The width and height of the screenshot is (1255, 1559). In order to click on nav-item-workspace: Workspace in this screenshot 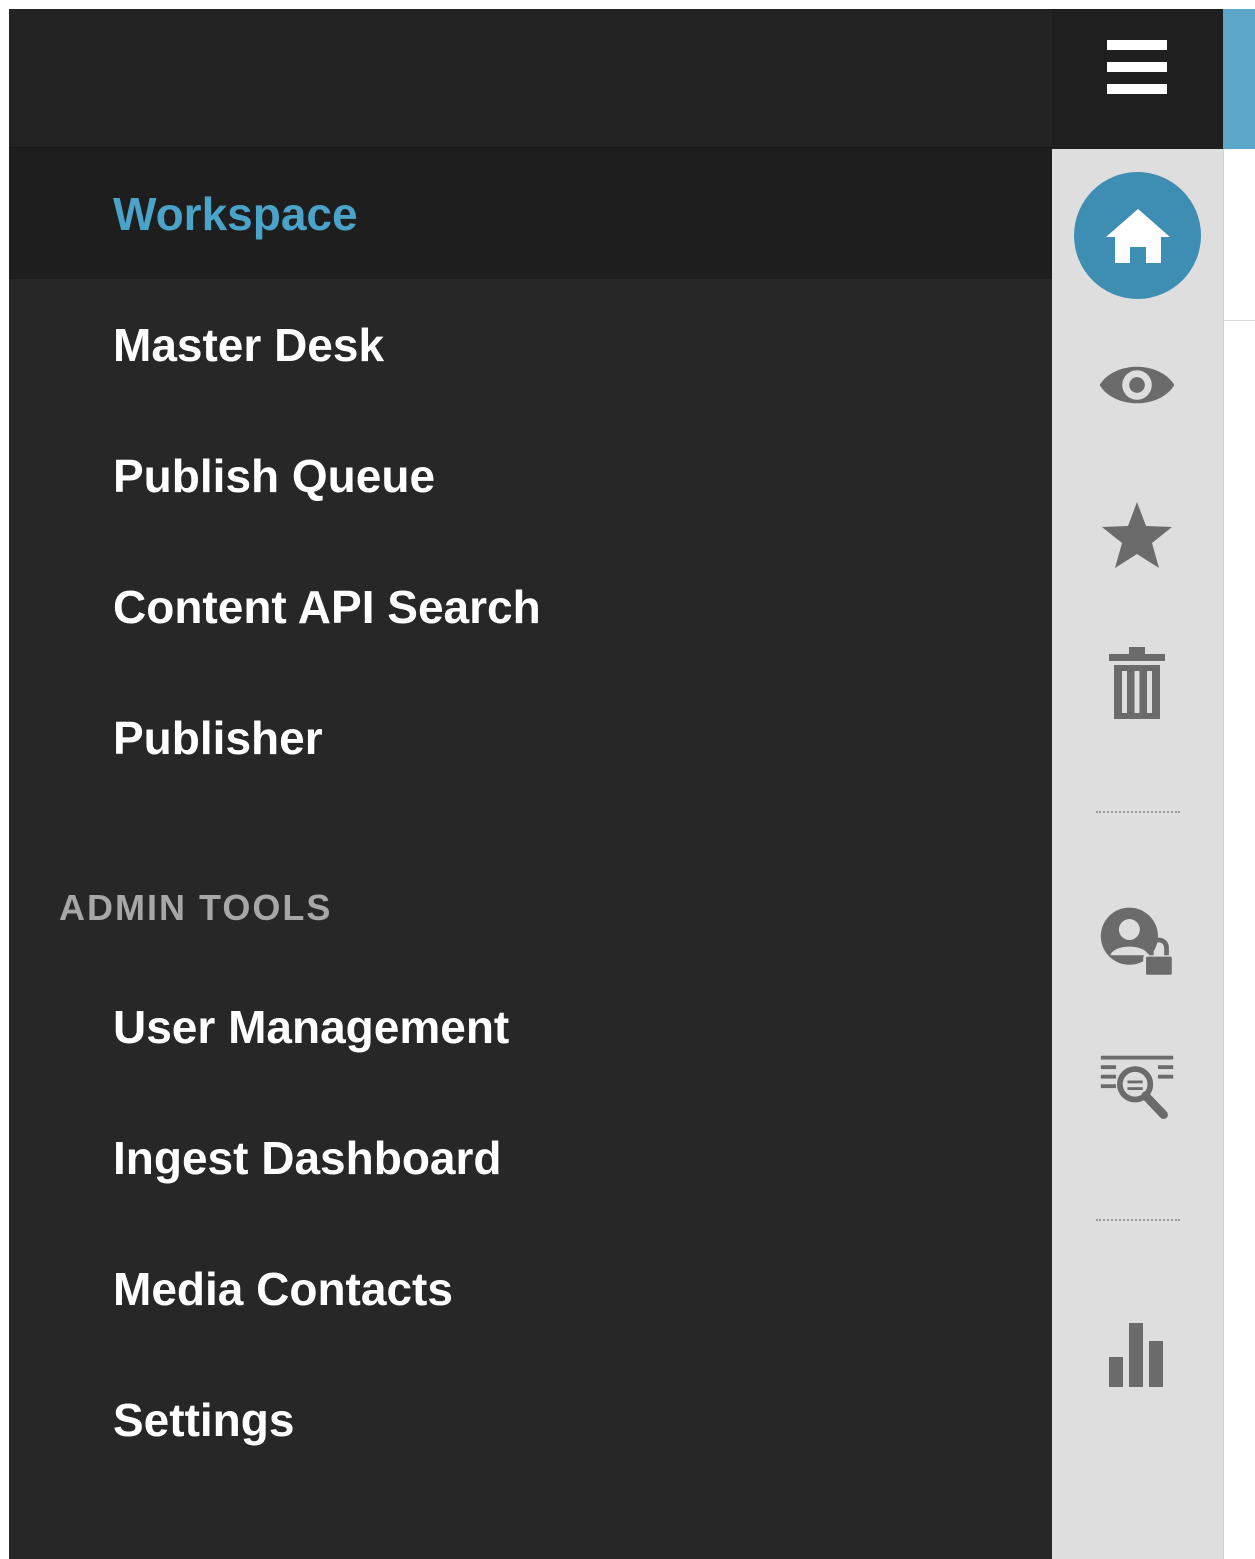, I will do `click(530, 213)`.